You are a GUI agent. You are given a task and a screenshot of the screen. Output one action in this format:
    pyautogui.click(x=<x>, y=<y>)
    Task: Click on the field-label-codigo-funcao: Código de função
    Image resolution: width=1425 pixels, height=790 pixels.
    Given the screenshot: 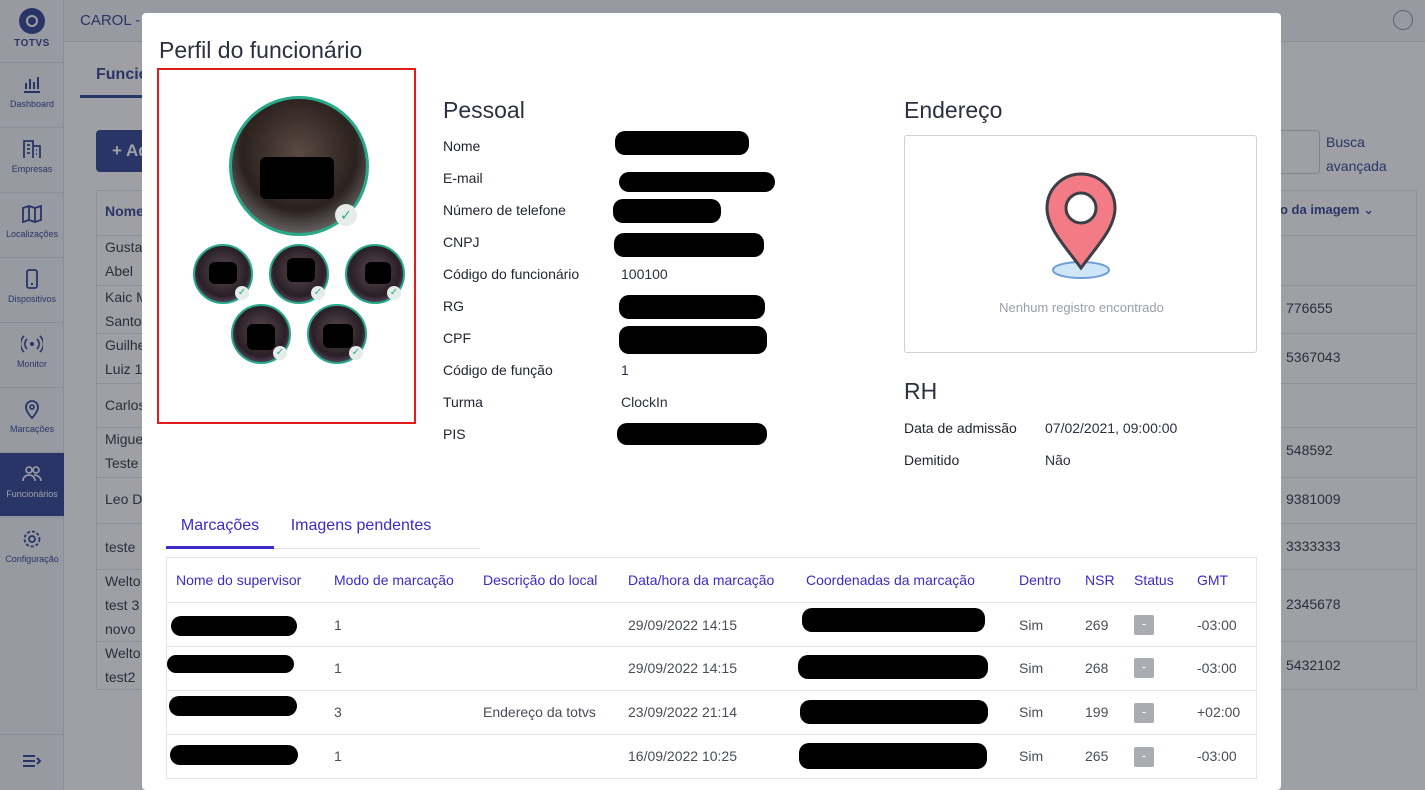 What is the action you would take?
    pyautogui.click(x=498, y=370)
    